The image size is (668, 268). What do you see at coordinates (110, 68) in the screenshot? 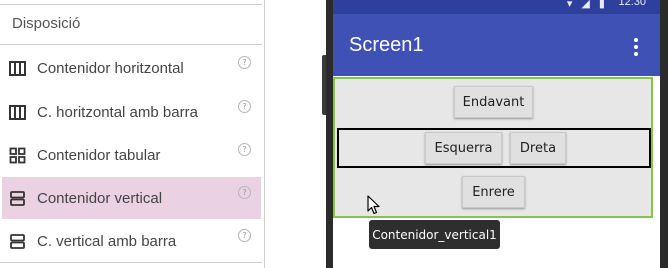
I see `palette-item-label: Contenidor horitzontal` at bounding box center [110, 68].